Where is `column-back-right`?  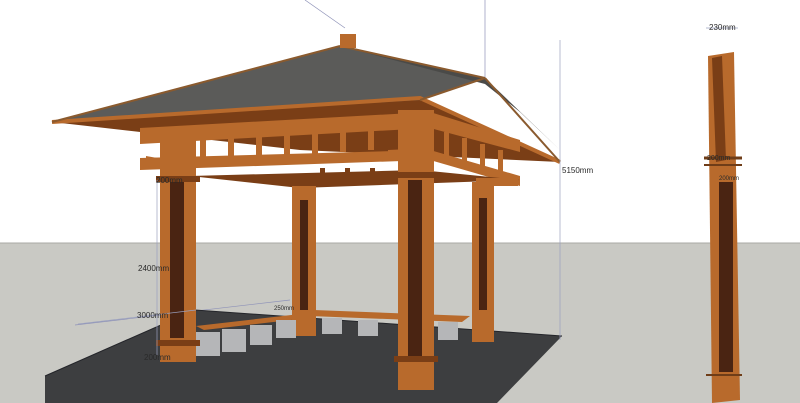 column-back-right is located at coordinates (483, 262).